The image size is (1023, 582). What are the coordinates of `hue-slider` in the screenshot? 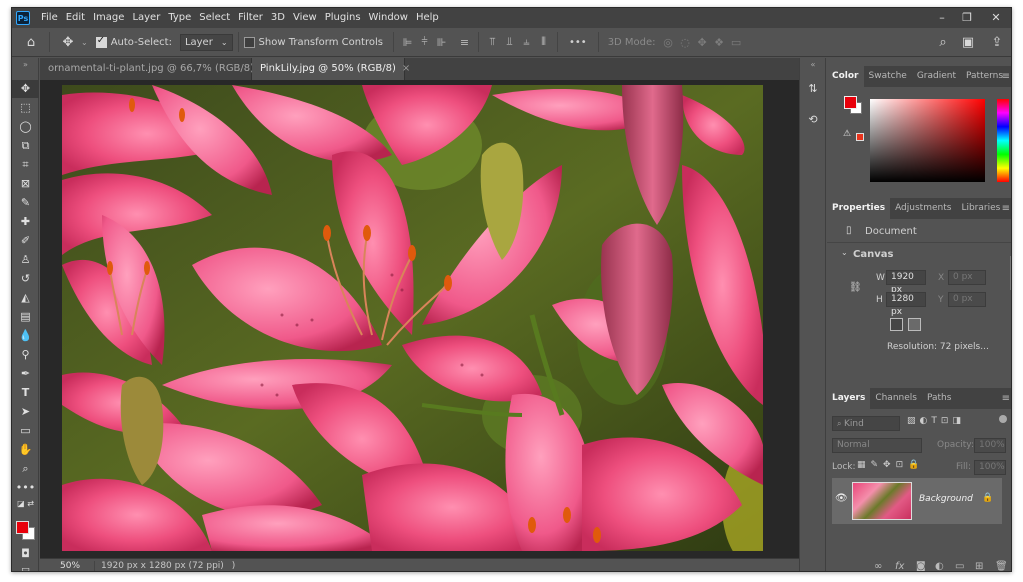 It's located at (1003, 140).